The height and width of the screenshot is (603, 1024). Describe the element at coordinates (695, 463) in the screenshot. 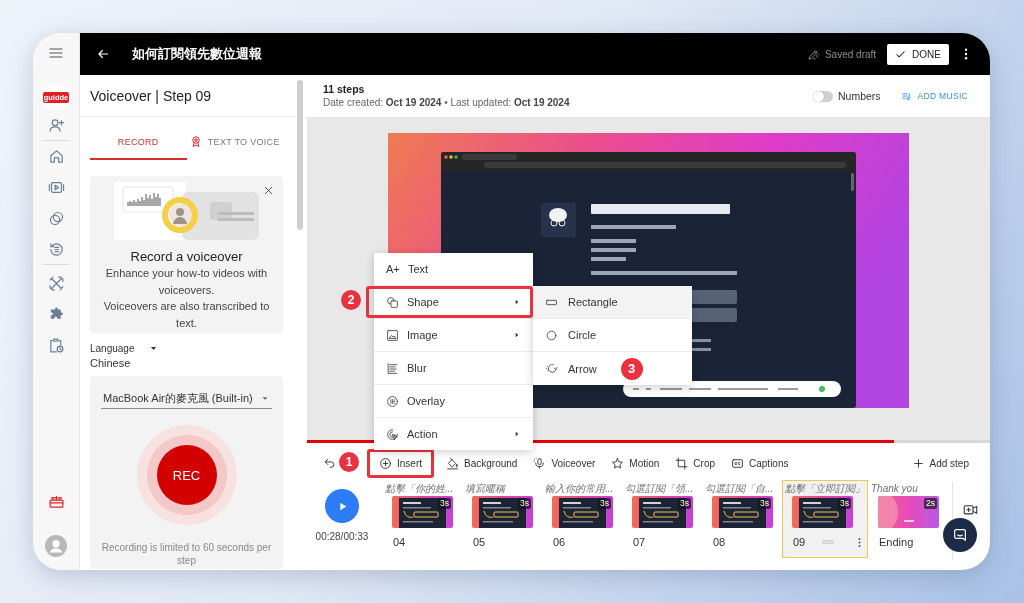

I see `tool-button: Crop` at that location.